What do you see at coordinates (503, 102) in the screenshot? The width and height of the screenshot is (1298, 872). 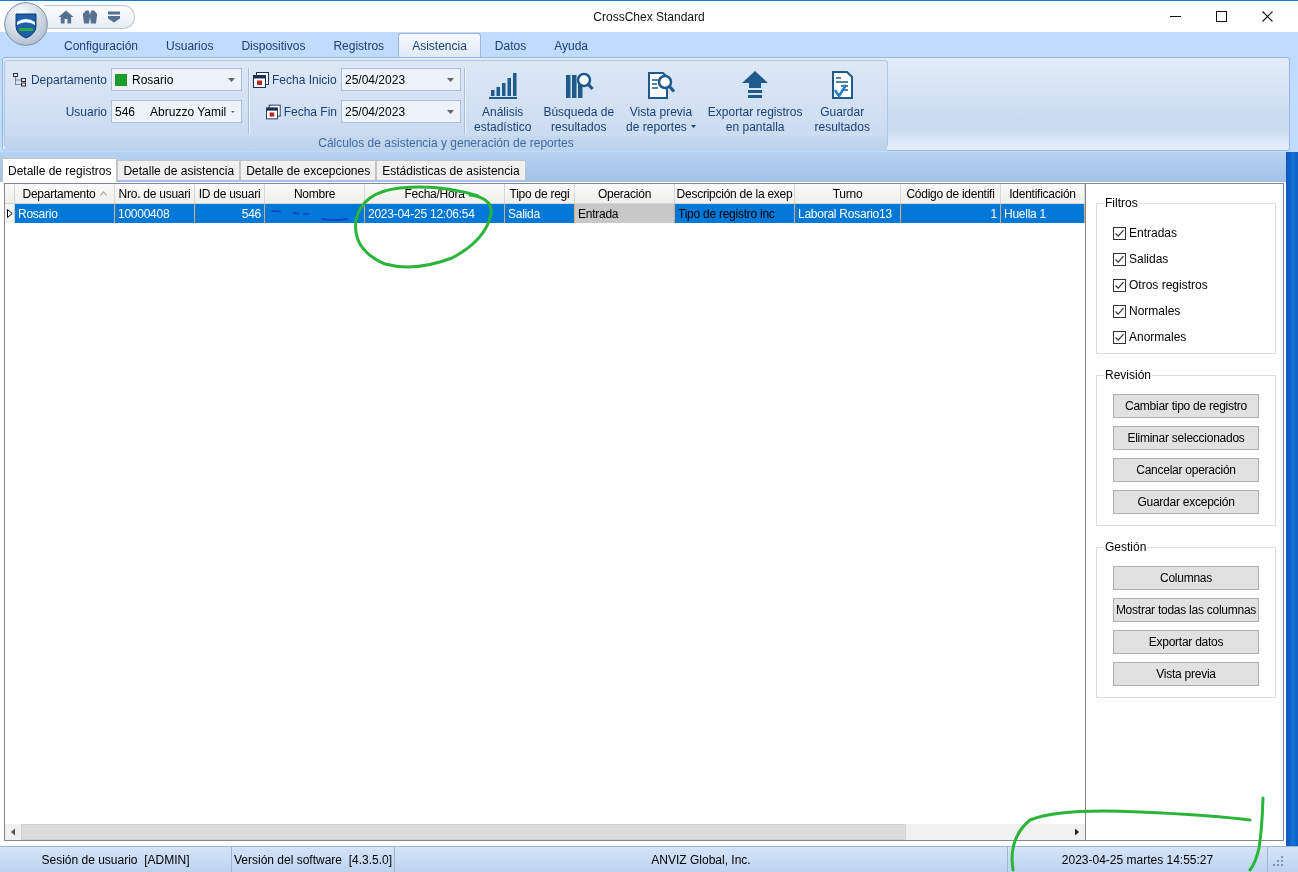 I see `statistics-button: Análisis estadístico` at bounding box center [503, 102].